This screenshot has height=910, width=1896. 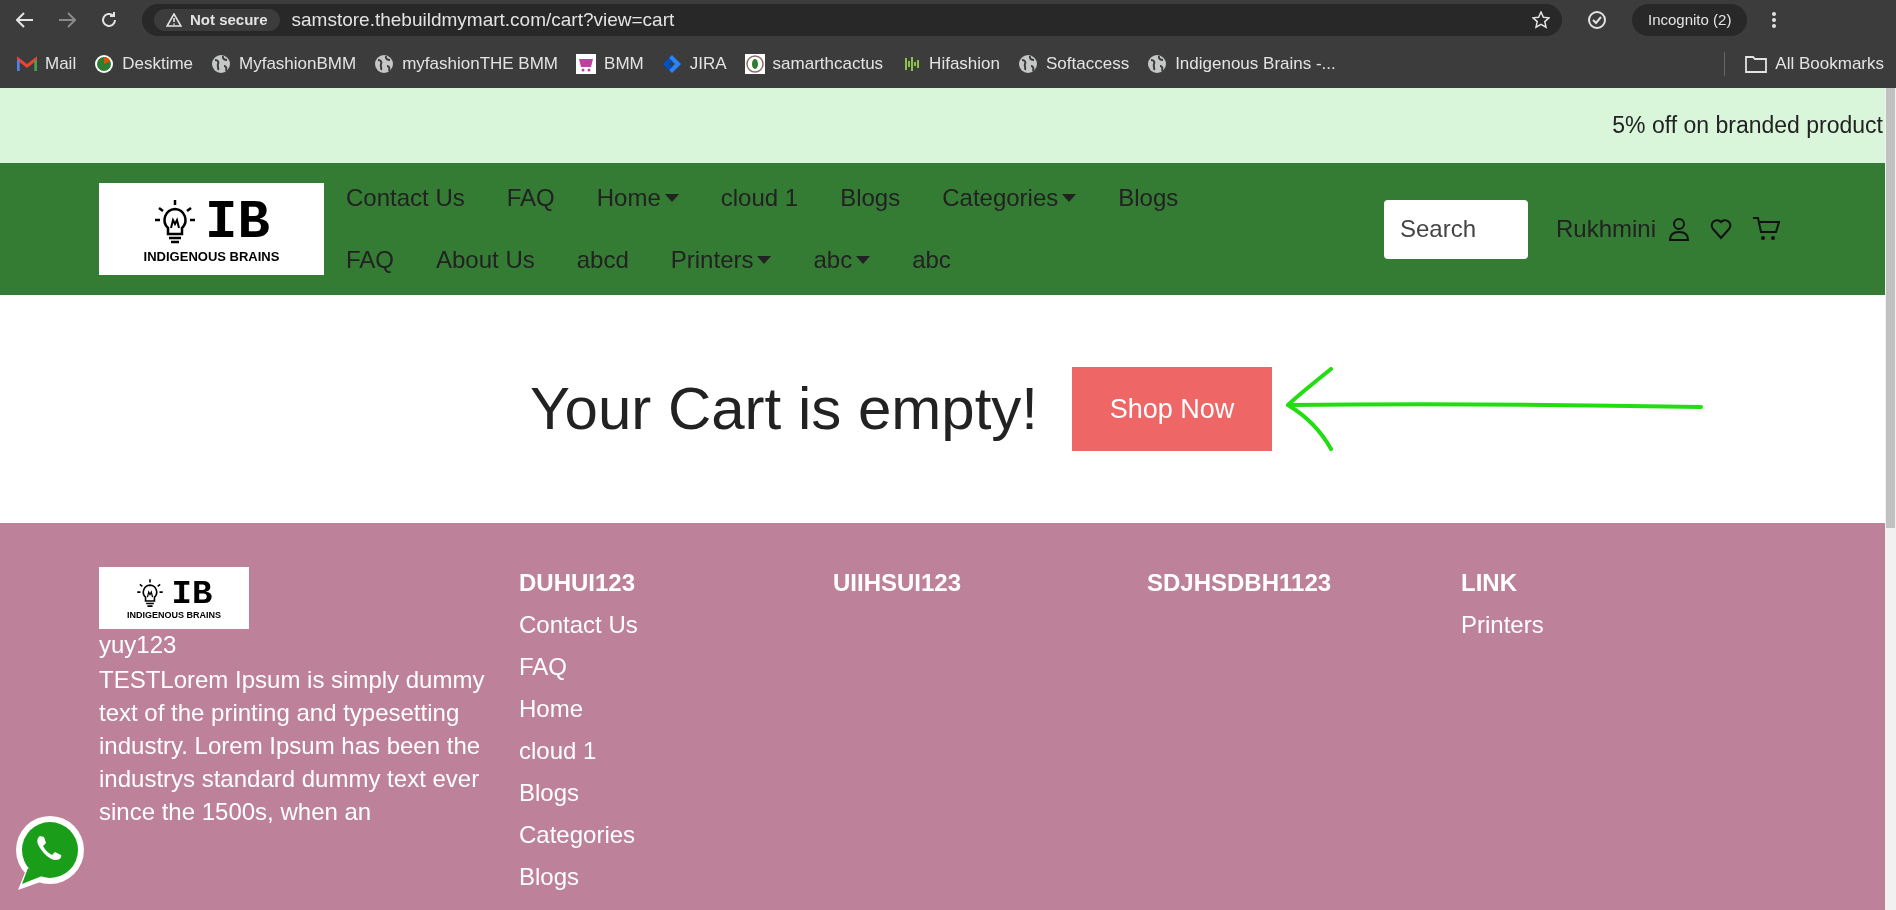 I want to click on jira-icon, so click(x=671, y=64).